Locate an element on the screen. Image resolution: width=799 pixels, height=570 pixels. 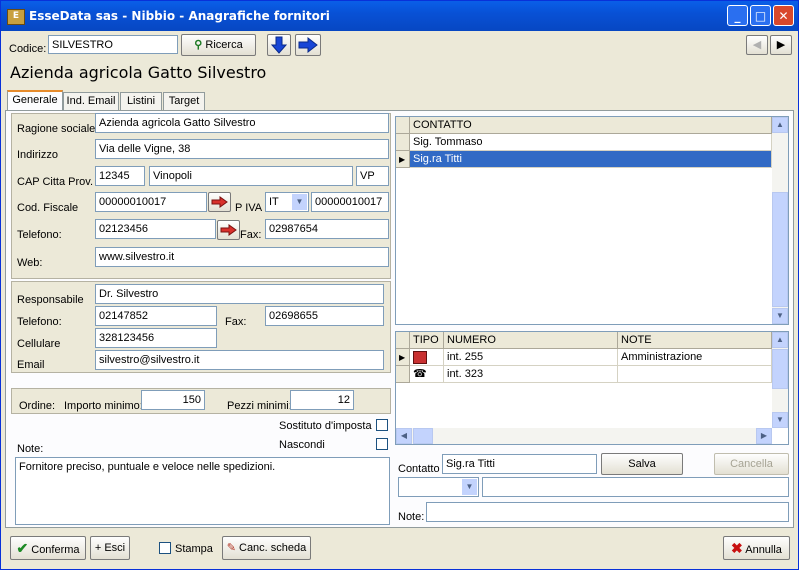
cellulare-input: 328123456 is located at coordinates (156, 338).